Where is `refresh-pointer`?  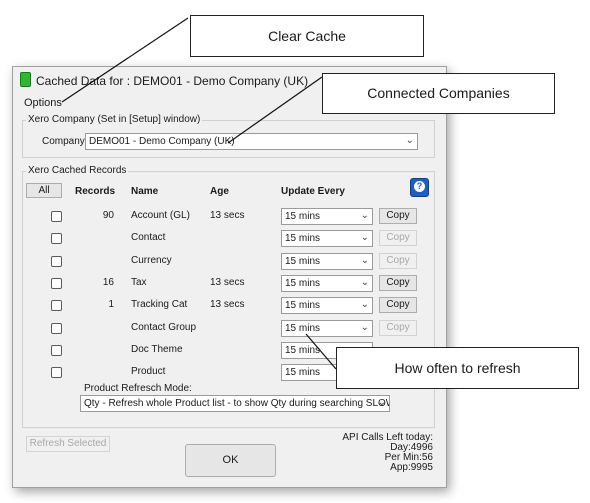
refresh-pointer is located at coordinates (321, 351).